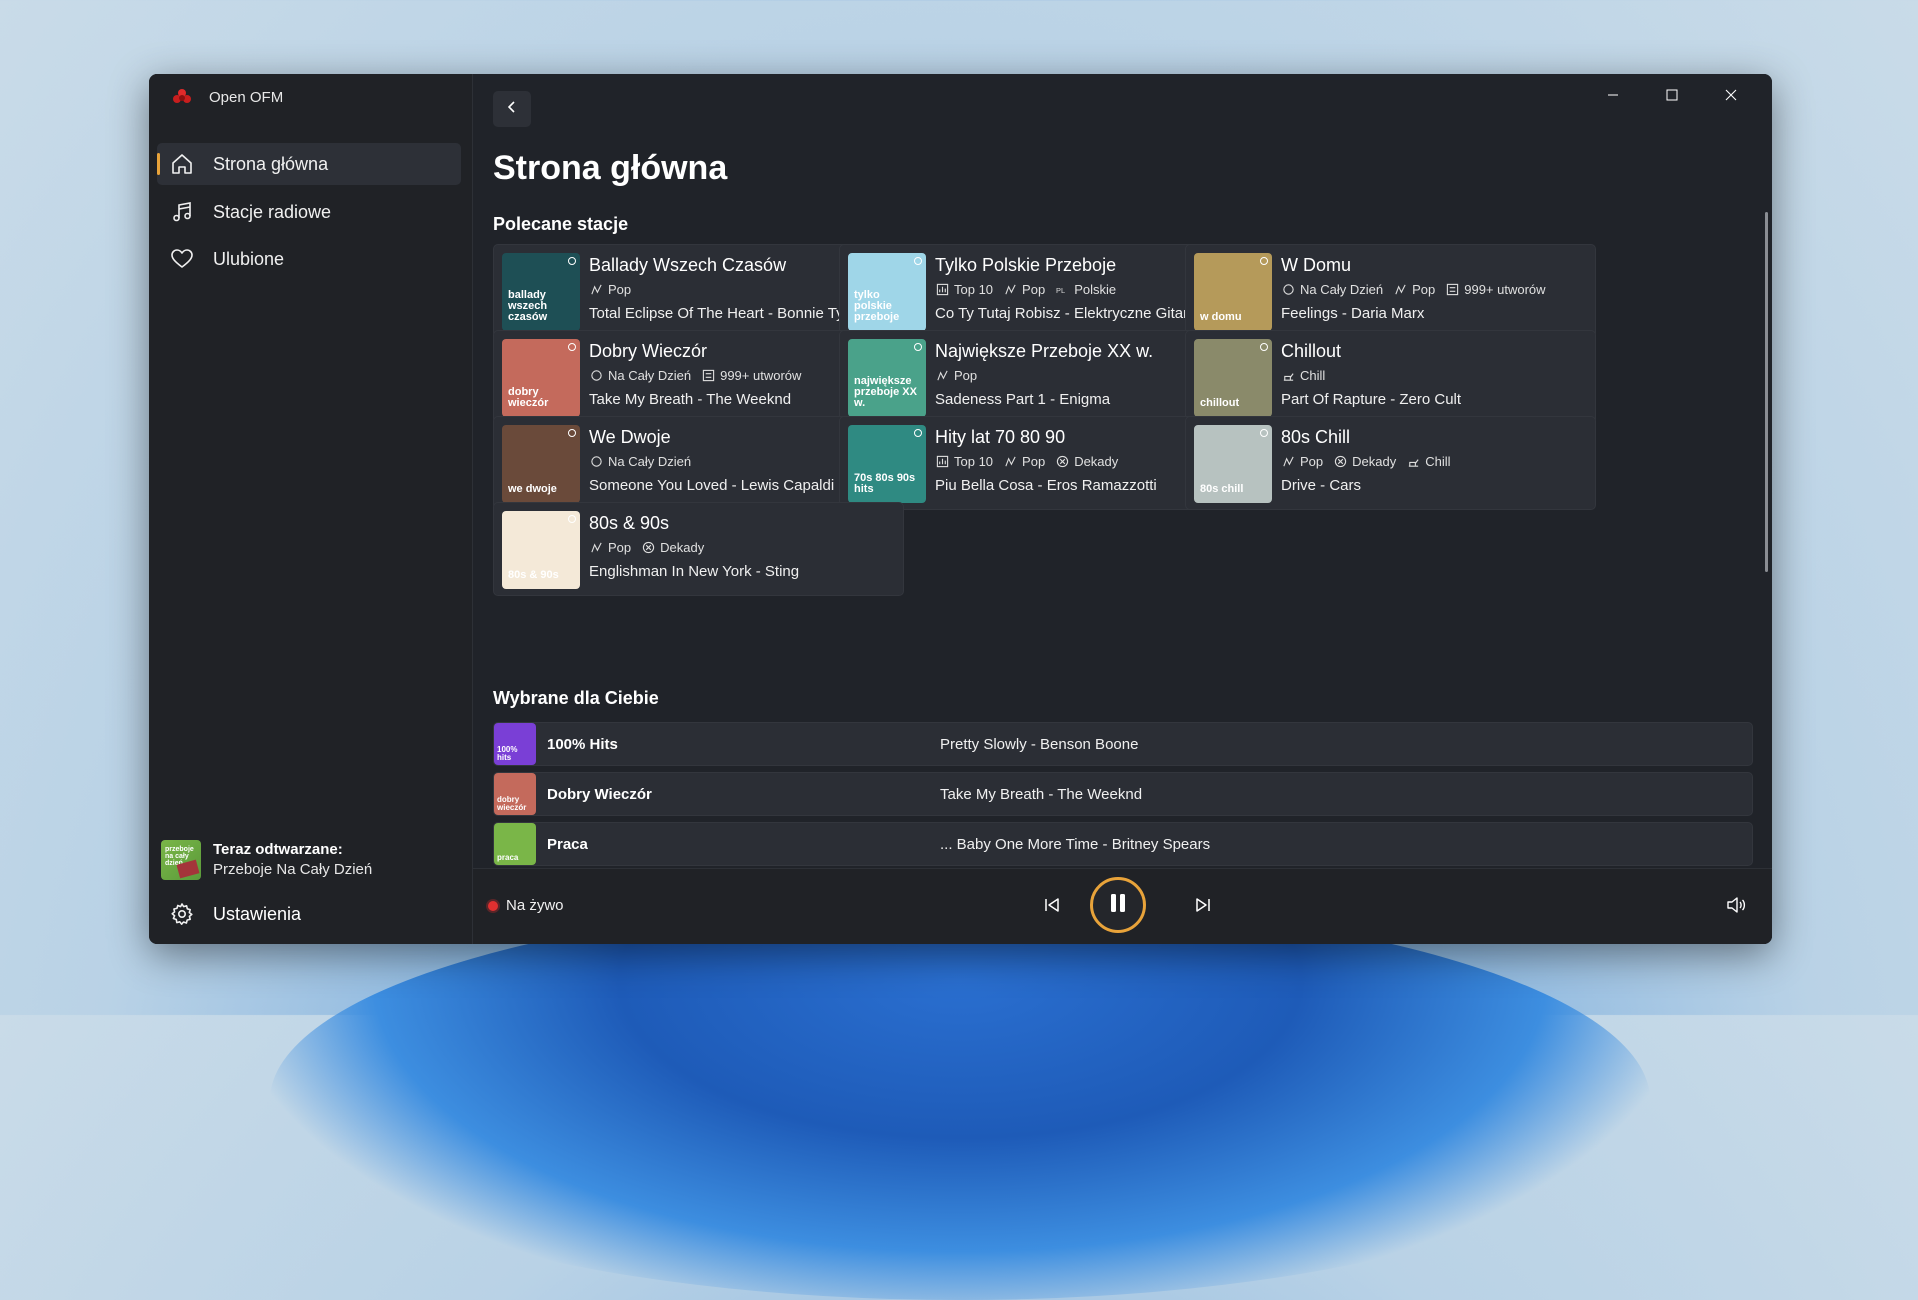 This screenshot has height=1300, width=1918. What do you see at coordinates (515, 744) in the screenshot?
I see `list-item-artwork: 100% hits` at bounding box center [515, 744].